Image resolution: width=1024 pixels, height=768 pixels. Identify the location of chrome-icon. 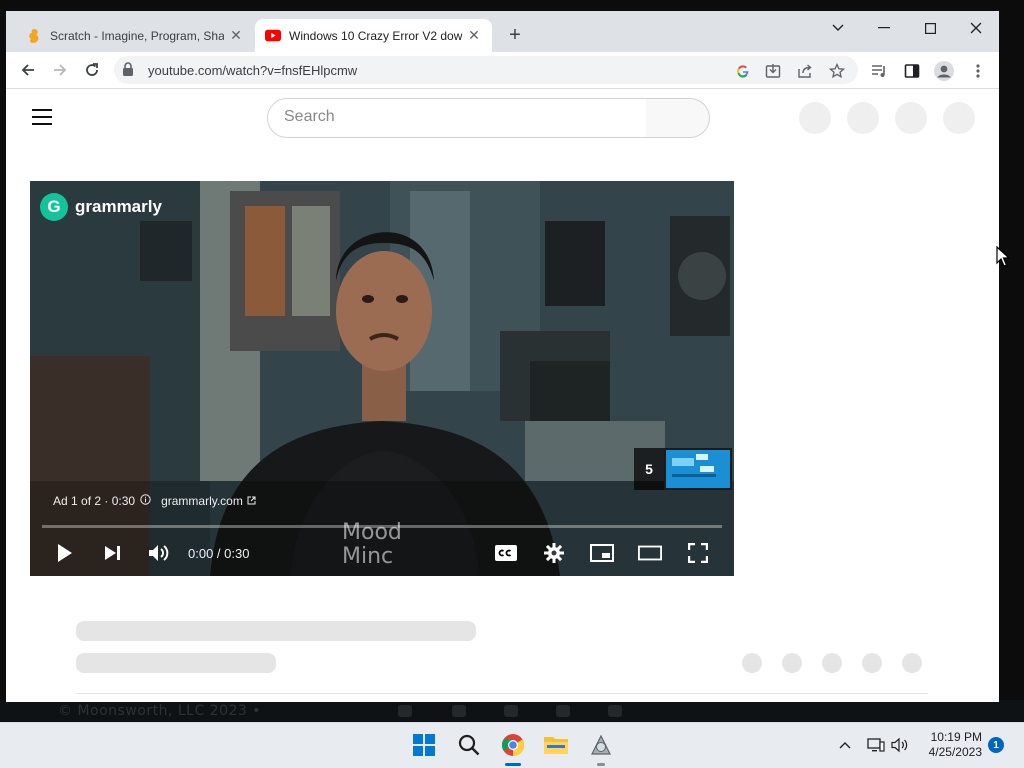
(513, 745).